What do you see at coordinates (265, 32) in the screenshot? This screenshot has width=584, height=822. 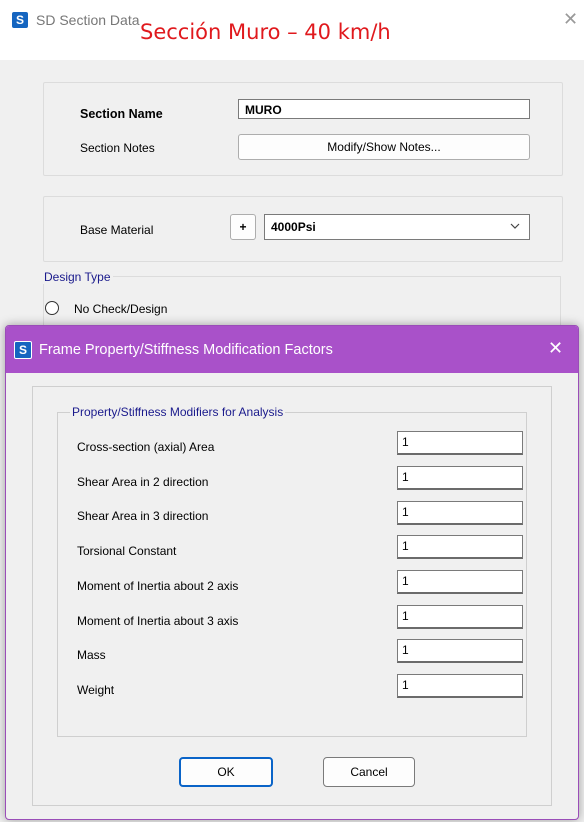 I see `annotation-text: Sección Muro – 40 km/h` at bounding box center [265, 32].